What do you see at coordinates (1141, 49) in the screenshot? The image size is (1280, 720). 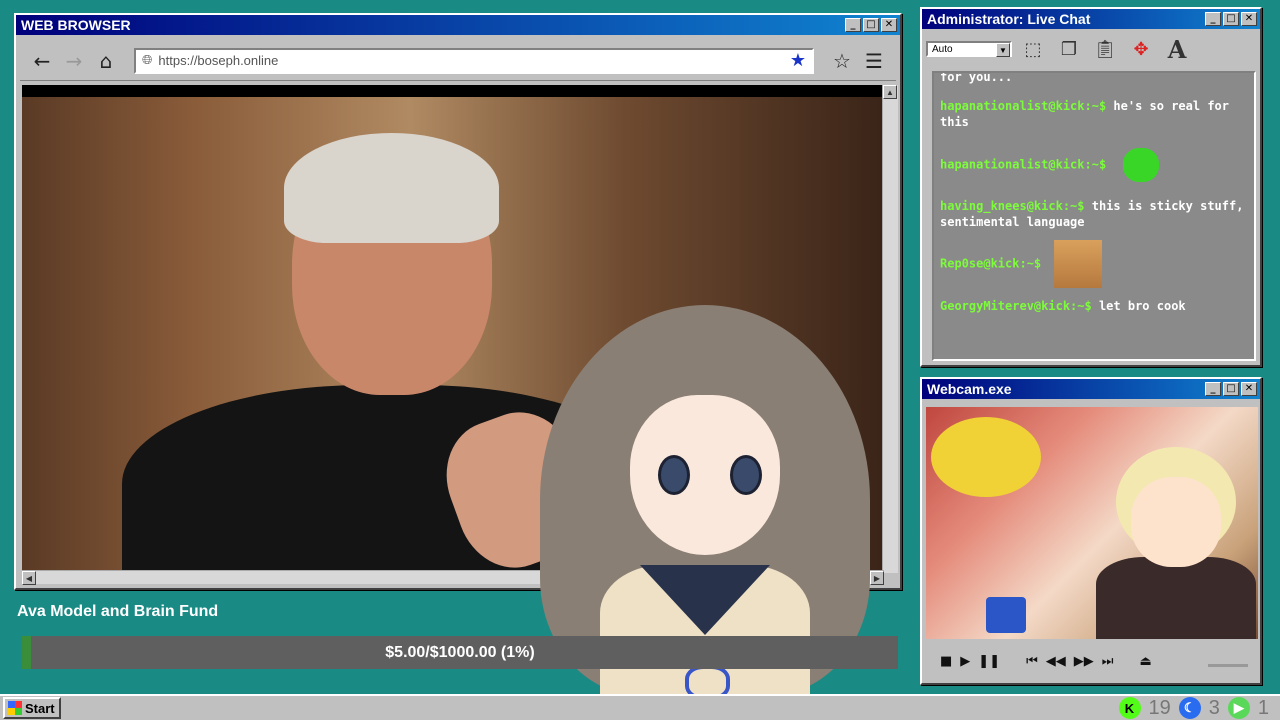 I see `move-icon: ✥` at bounding box center [1141, 49].